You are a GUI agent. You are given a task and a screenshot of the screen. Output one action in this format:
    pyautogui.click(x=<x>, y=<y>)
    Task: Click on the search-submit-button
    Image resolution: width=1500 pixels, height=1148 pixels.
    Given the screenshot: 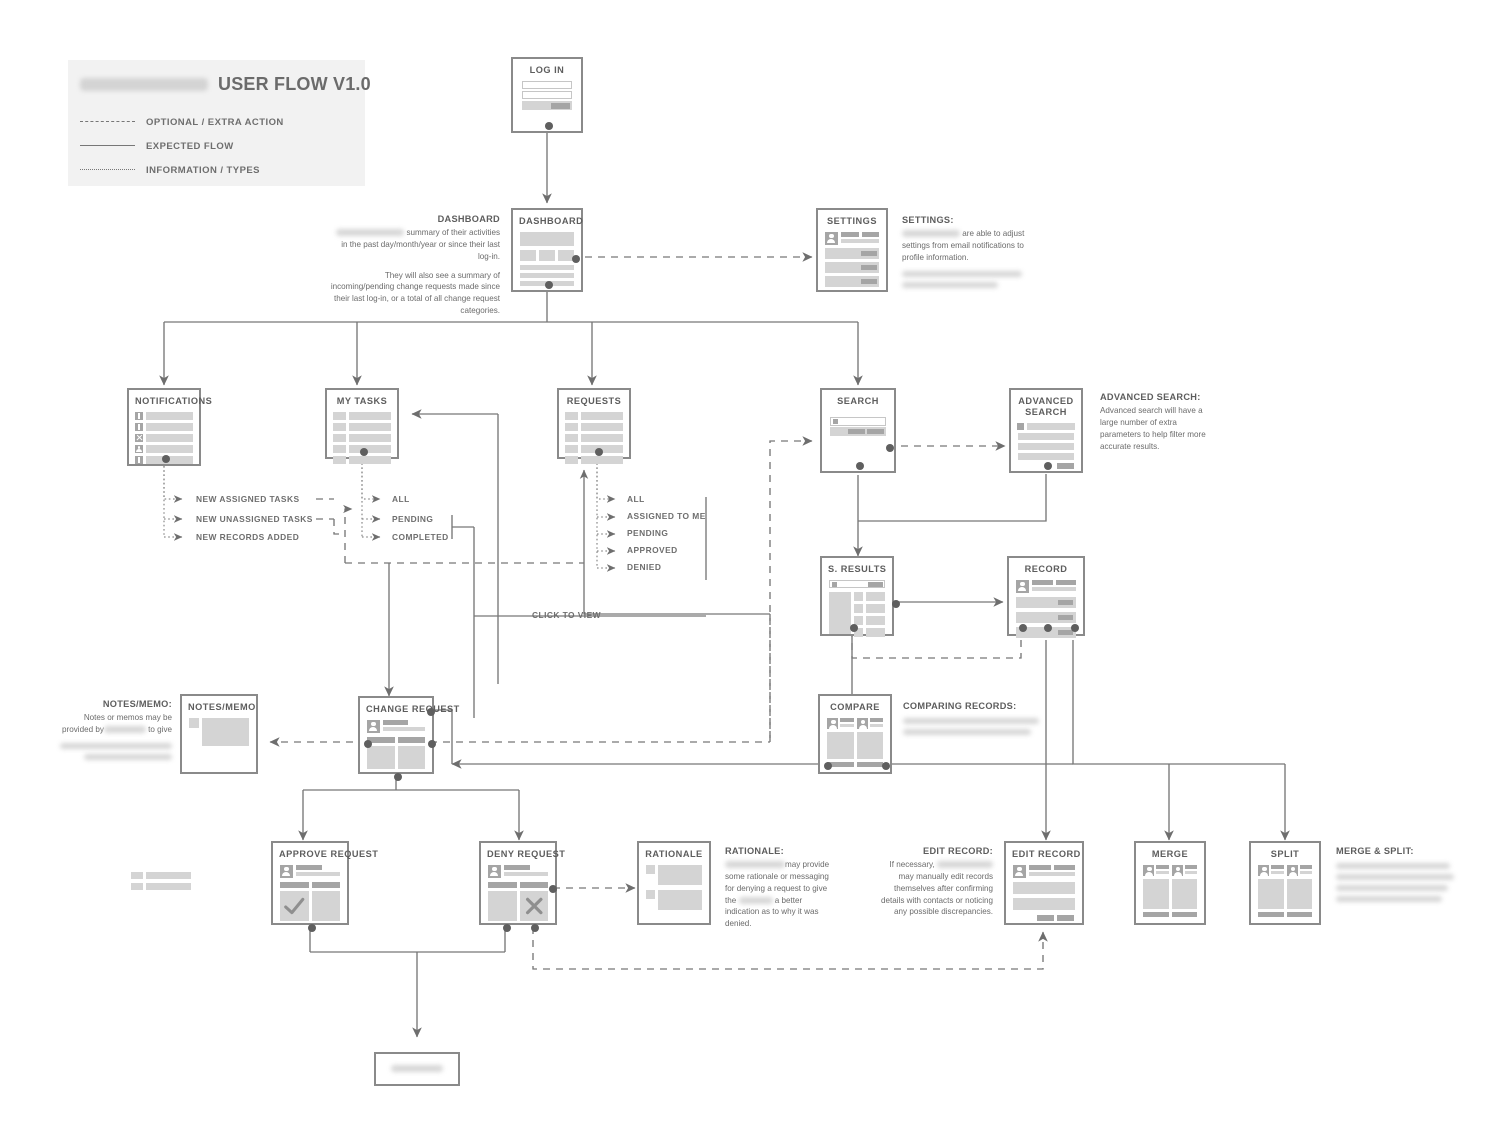 What is the action you would take?
    pyautogui.click(x=856, y=431)
    